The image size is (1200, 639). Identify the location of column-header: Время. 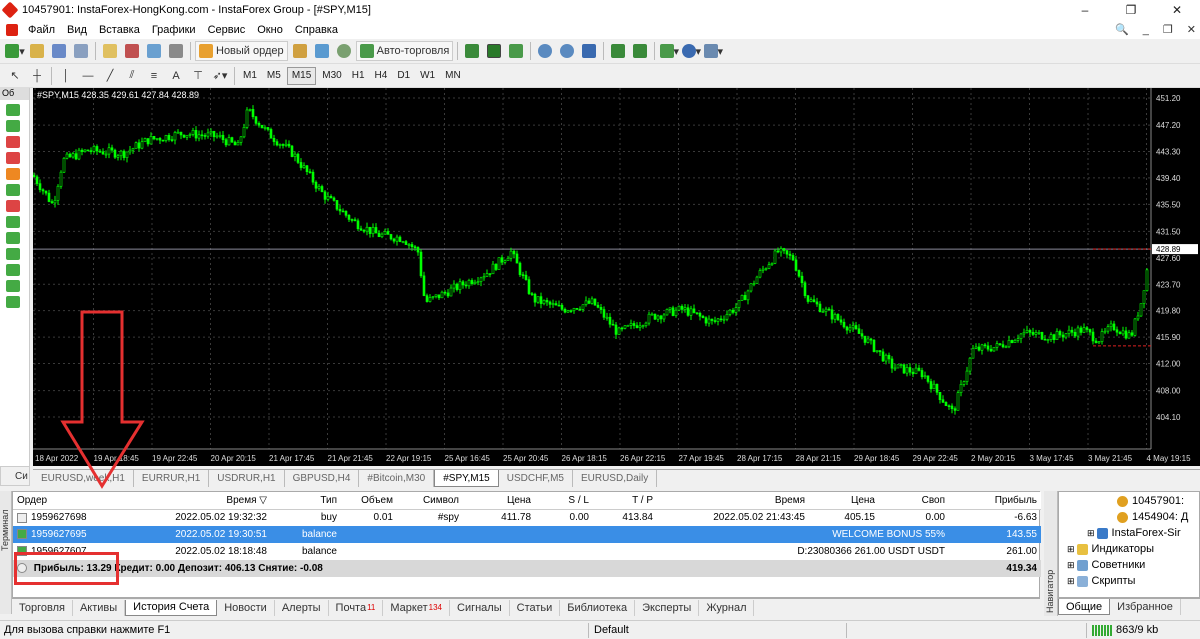
(733, 501).